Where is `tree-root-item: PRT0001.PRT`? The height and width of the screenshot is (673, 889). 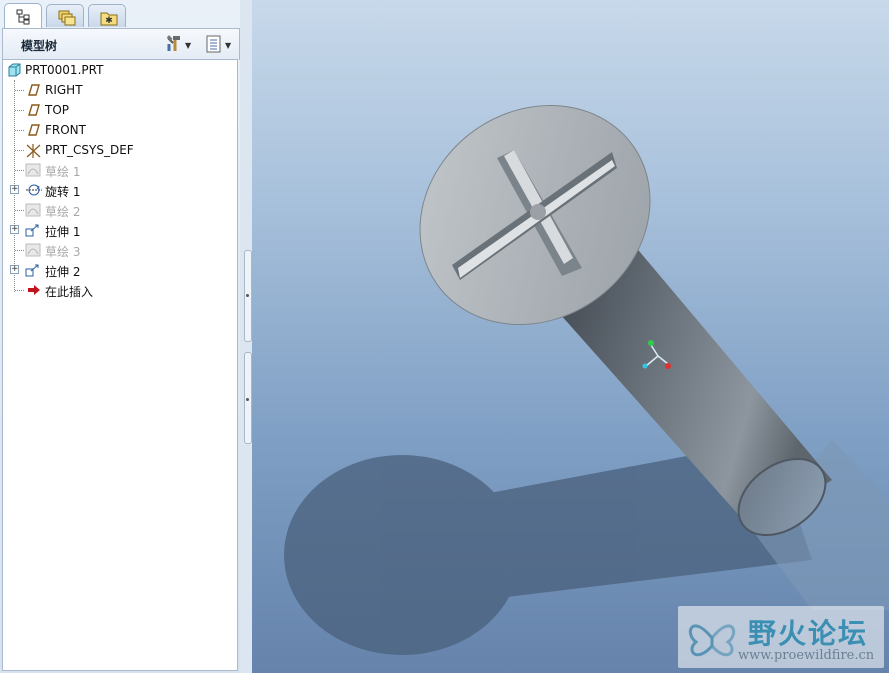 tree-root-item: PRT0001.PRT is located at coordinates (118, 70).